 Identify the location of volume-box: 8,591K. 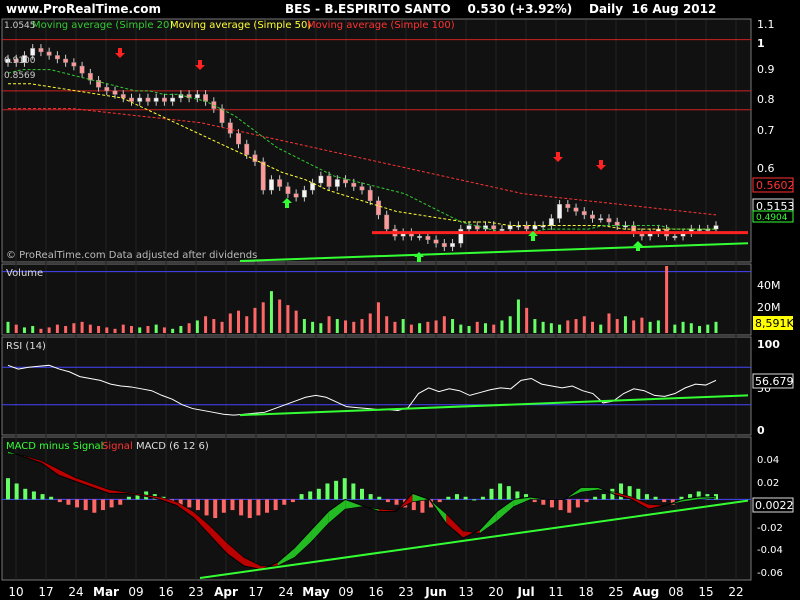
(773, 323).